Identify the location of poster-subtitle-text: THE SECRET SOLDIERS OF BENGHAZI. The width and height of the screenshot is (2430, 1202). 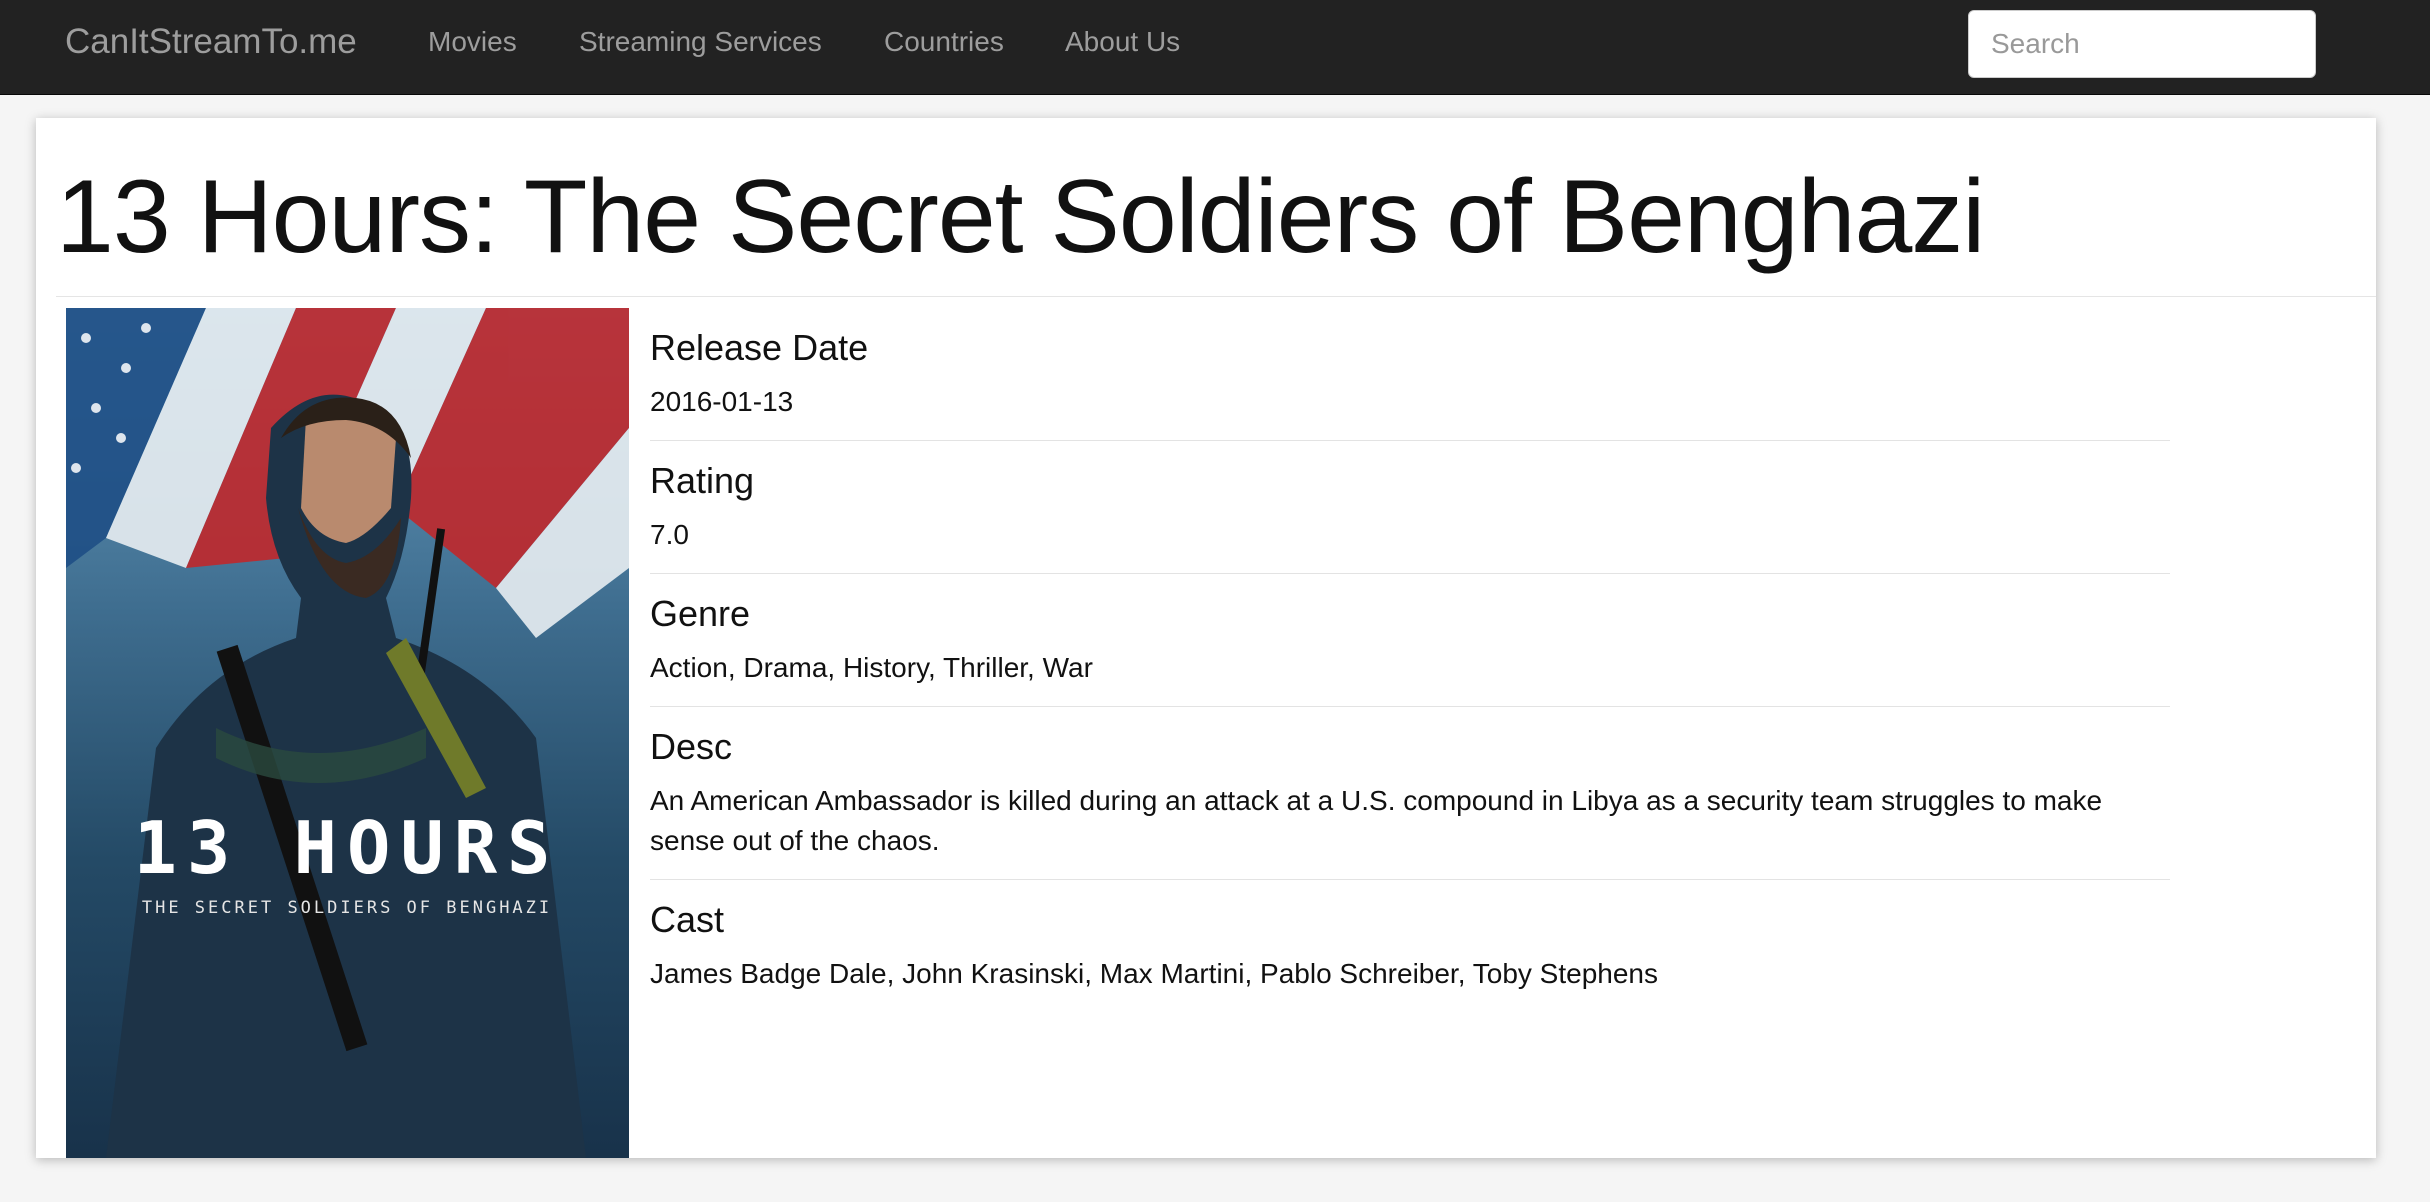
(347, 908).